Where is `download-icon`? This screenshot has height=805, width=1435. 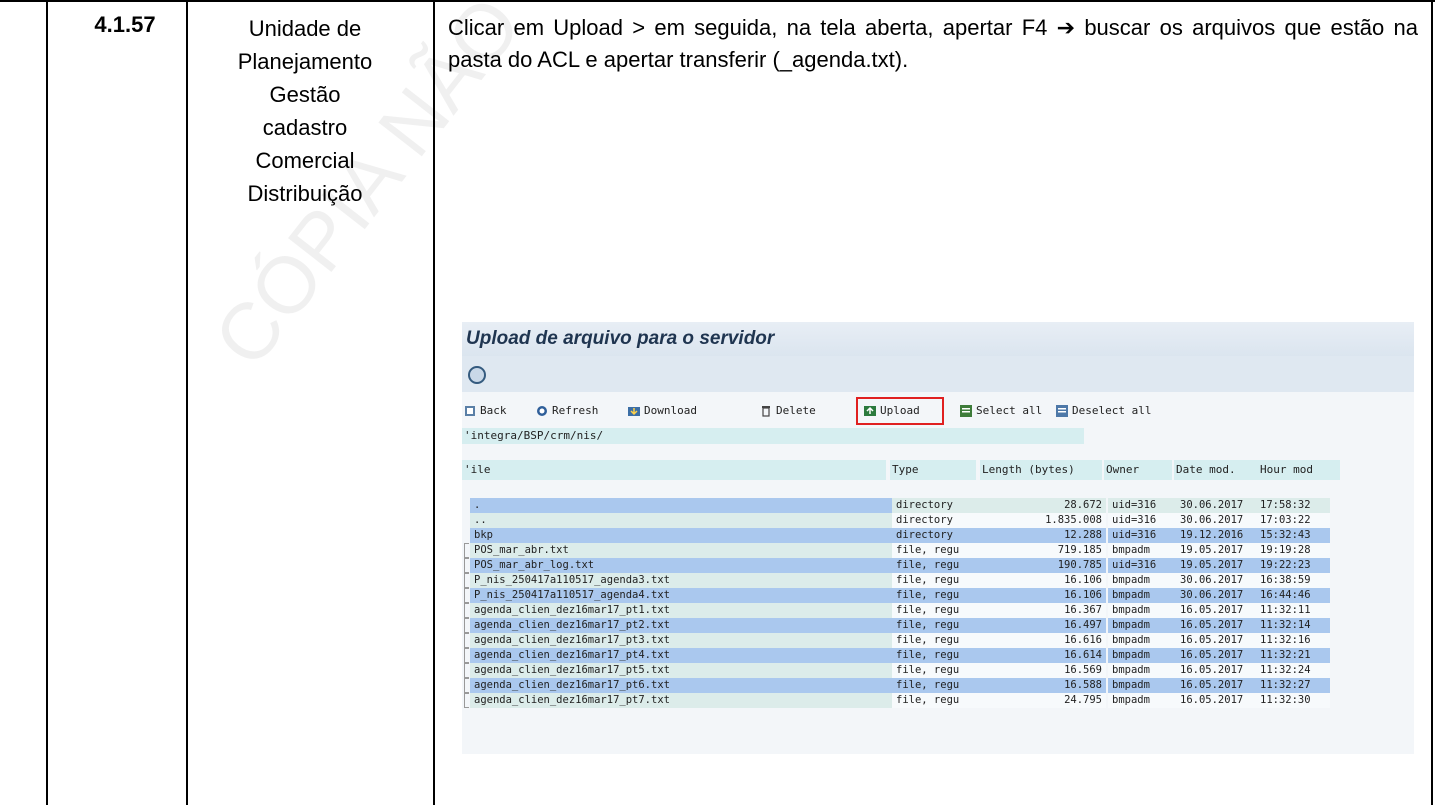
download-icon is located at coordinates (634, 411).